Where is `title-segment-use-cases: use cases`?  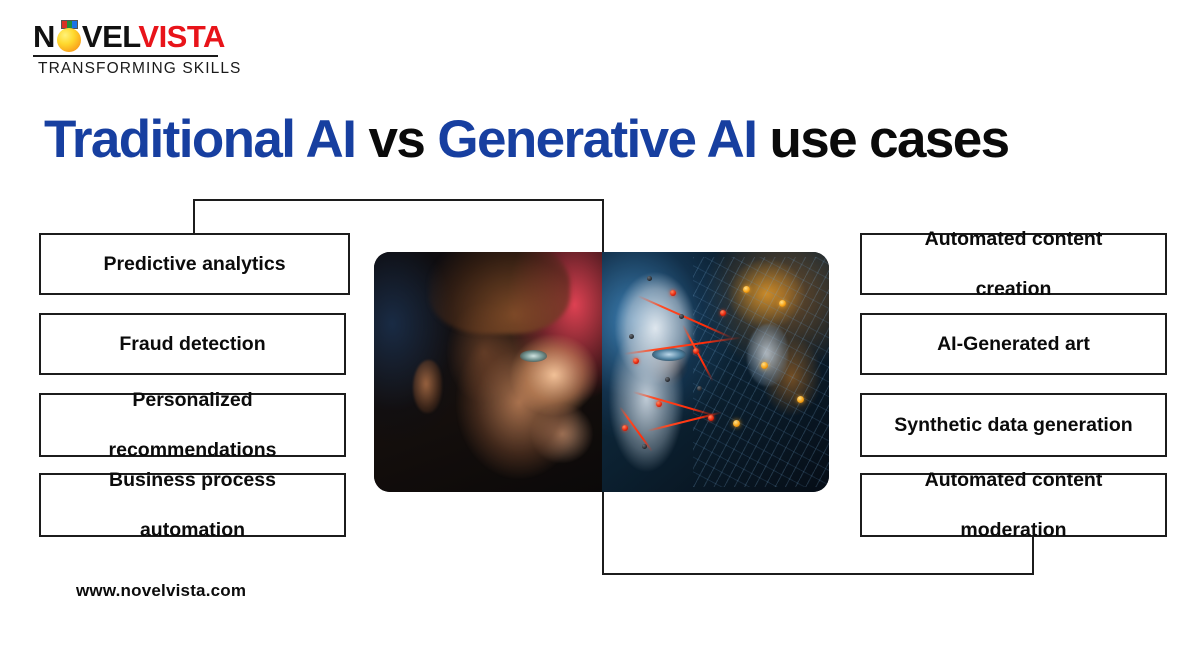 title-segment-use-cases: use cases is located at coordinates (889, 139).